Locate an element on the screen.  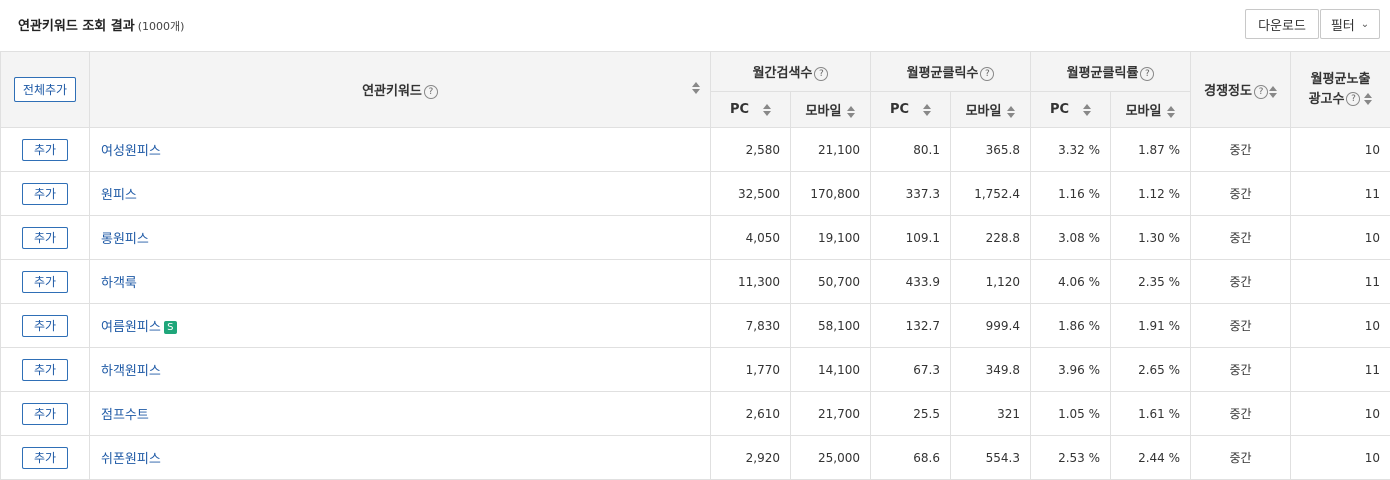
keyword-link: 하객룩 is located at coordinates (119, 283).